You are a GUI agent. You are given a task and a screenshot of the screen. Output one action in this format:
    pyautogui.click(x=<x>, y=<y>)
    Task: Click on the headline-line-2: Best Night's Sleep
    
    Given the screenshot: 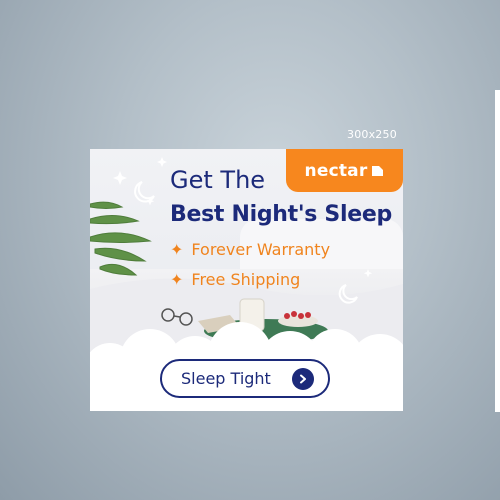 What is the action you would take?
    pyautogui.click(x=281, y=214)
    